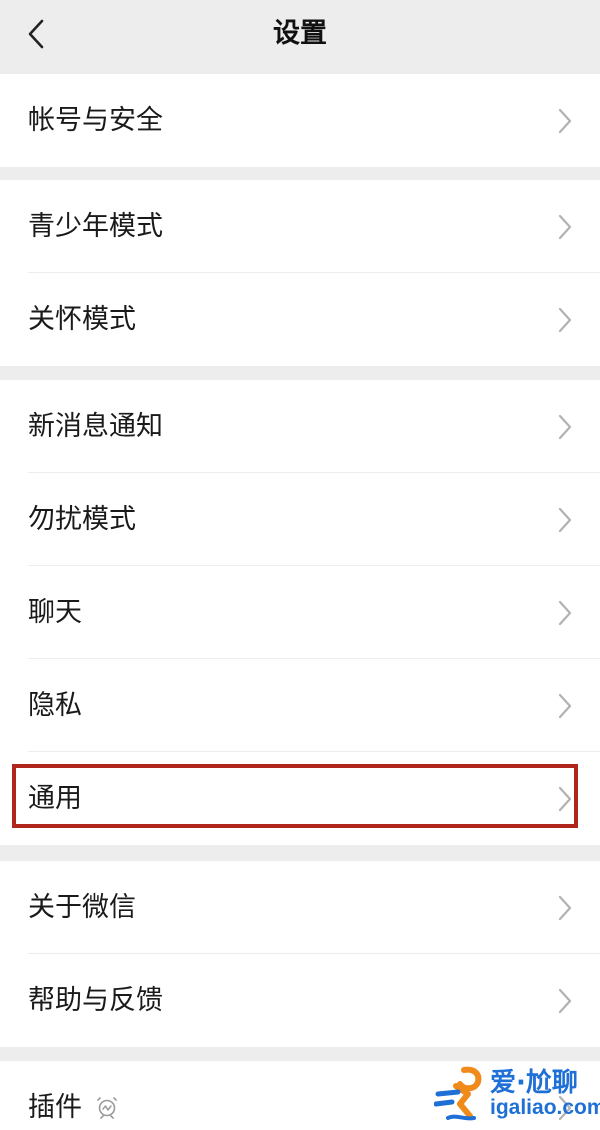 The image size is (600, 1130). I want to click on row-label: 聊天, so click(55, 612).